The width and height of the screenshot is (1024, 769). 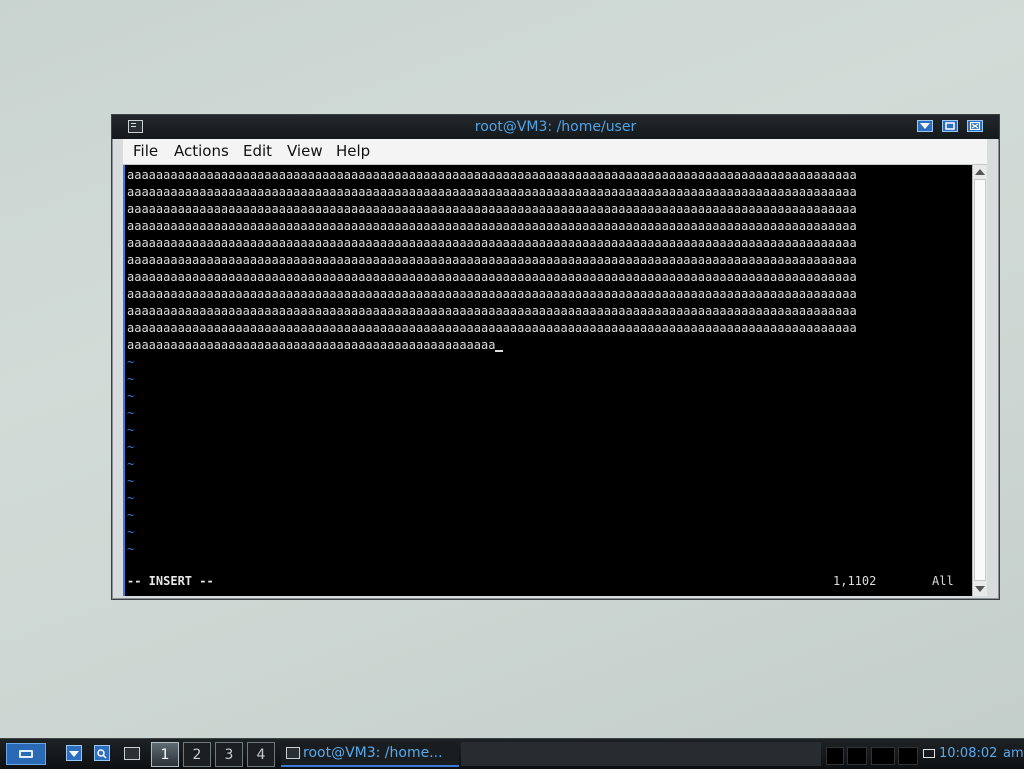 I want to click on scroll-up-icon, so click(x=980, y=172).